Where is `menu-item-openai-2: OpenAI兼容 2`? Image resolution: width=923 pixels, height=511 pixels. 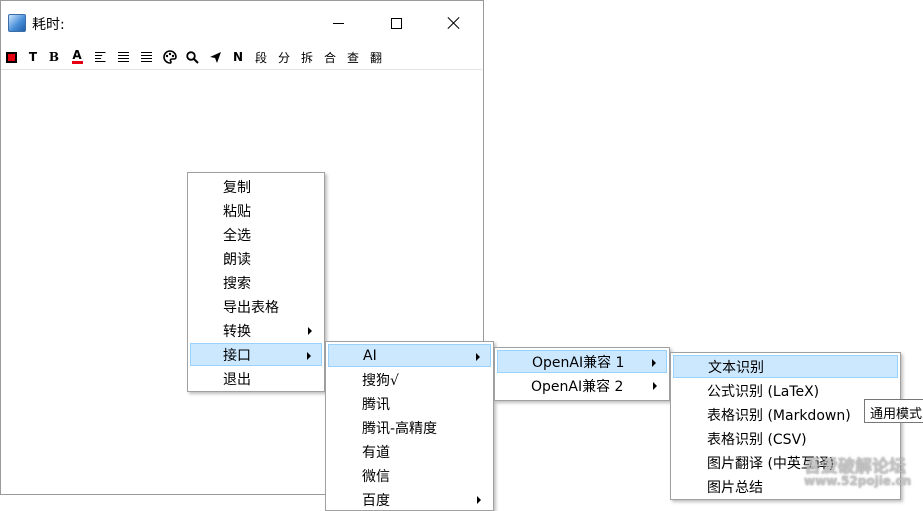
menu-item-openai-2: OpenAI兼容 2 is located at coordinates (582, 385).